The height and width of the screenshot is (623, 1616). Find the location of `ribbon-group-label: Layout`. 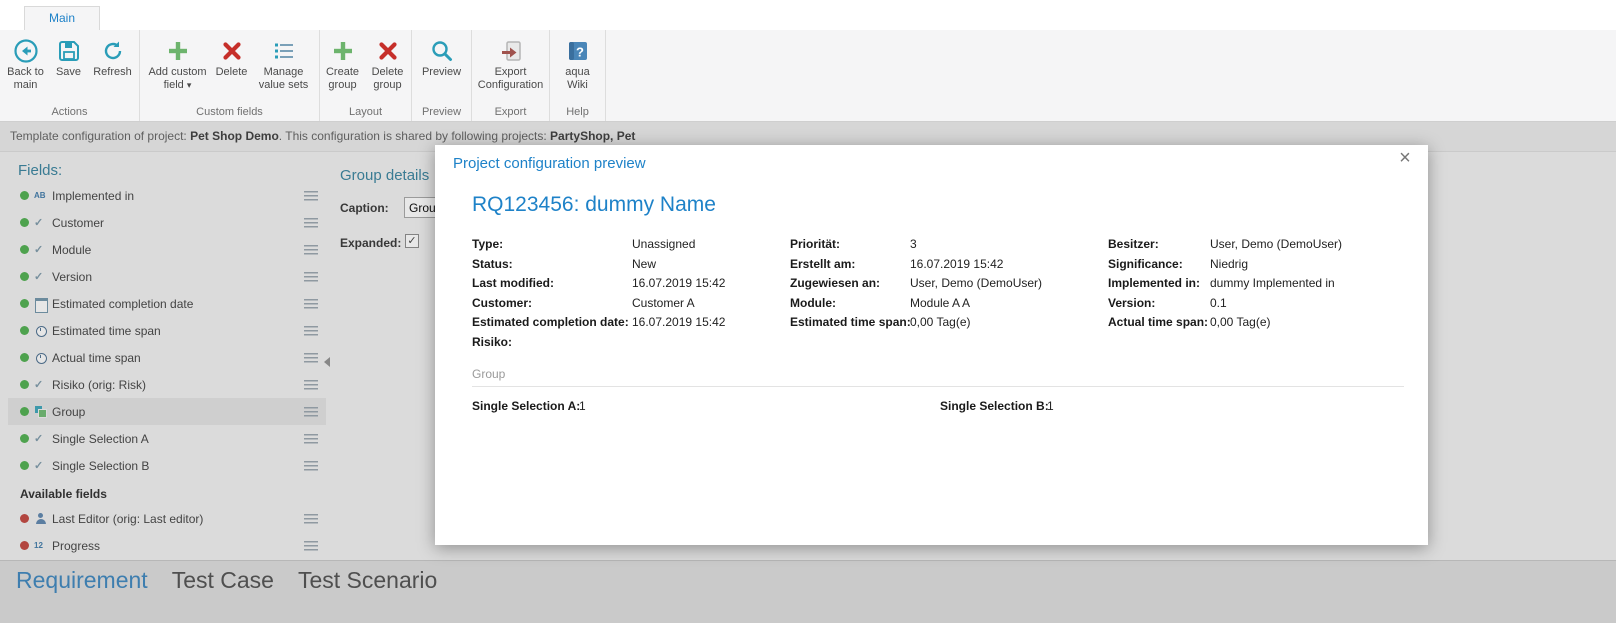

ribbon-group-label: Layout is located at coordinates (365, 112).